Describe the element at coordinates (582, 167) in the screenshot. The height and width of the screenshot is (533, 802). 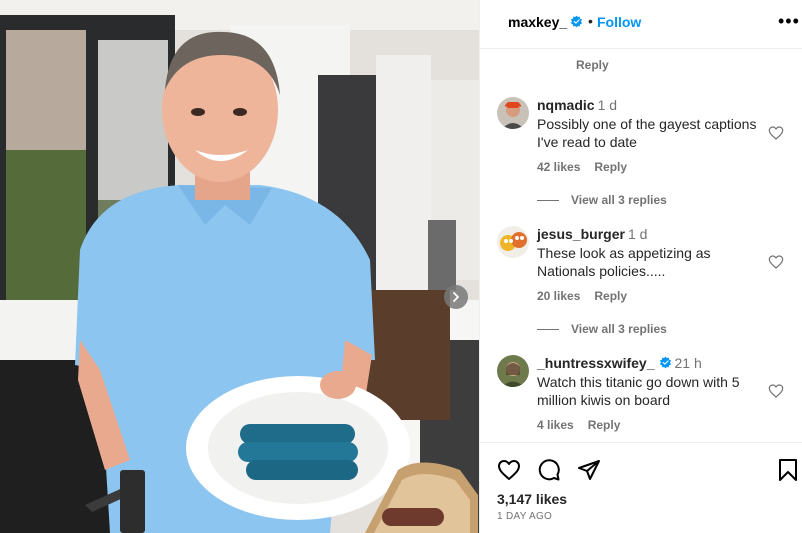
I see `comment-meta: 42 likes Reply` at that location.